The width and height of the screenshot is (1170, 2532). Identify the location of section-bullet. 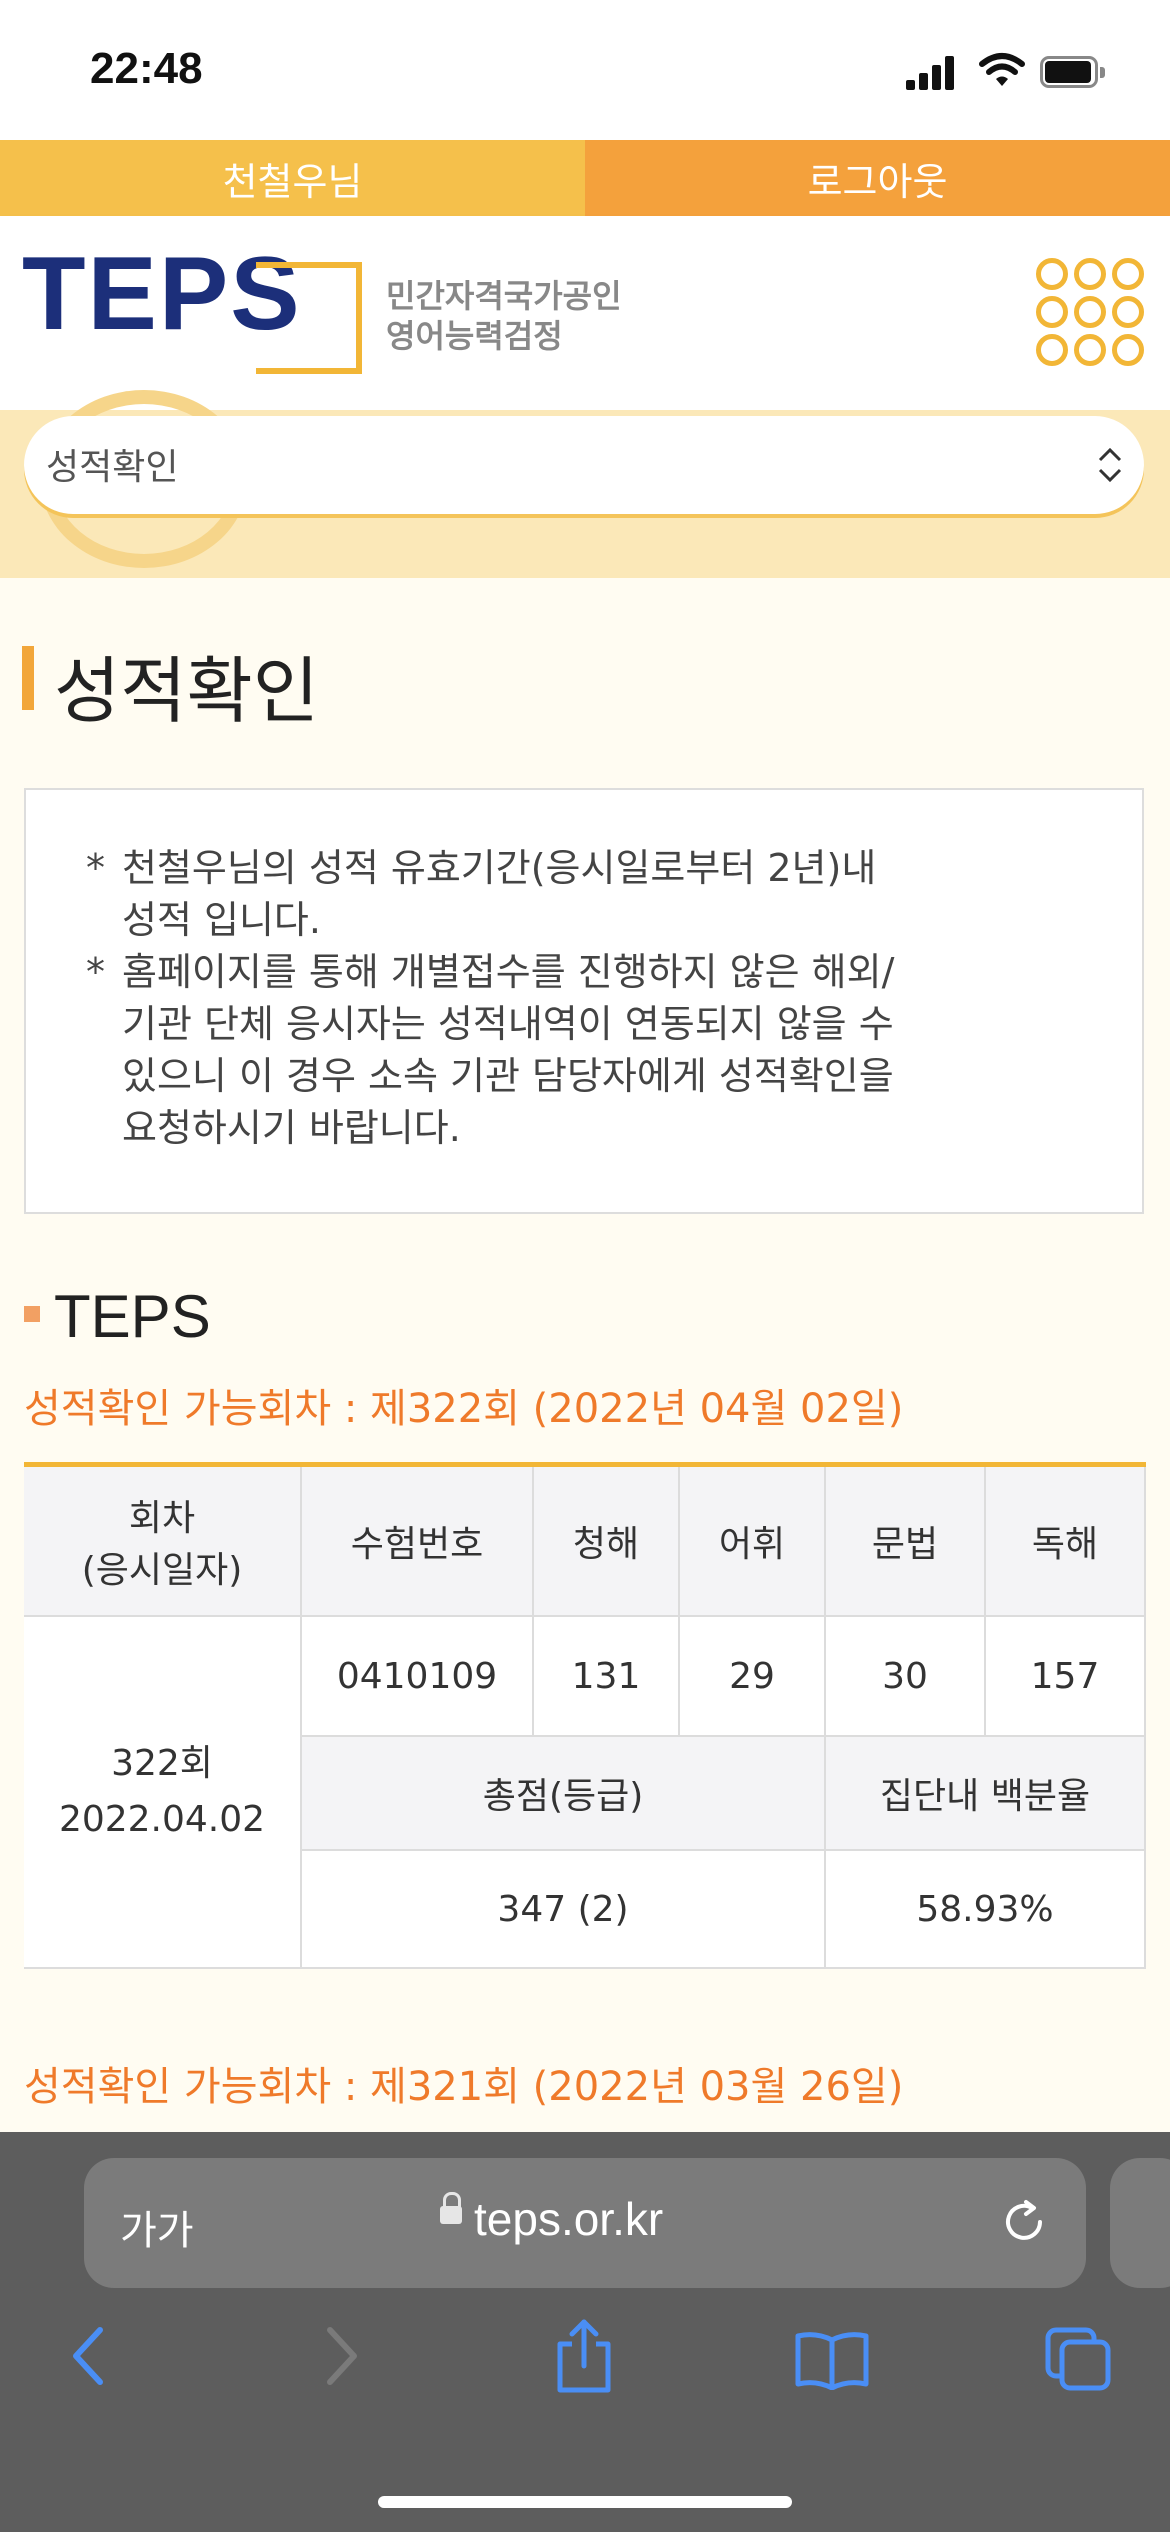
(32, 1314).